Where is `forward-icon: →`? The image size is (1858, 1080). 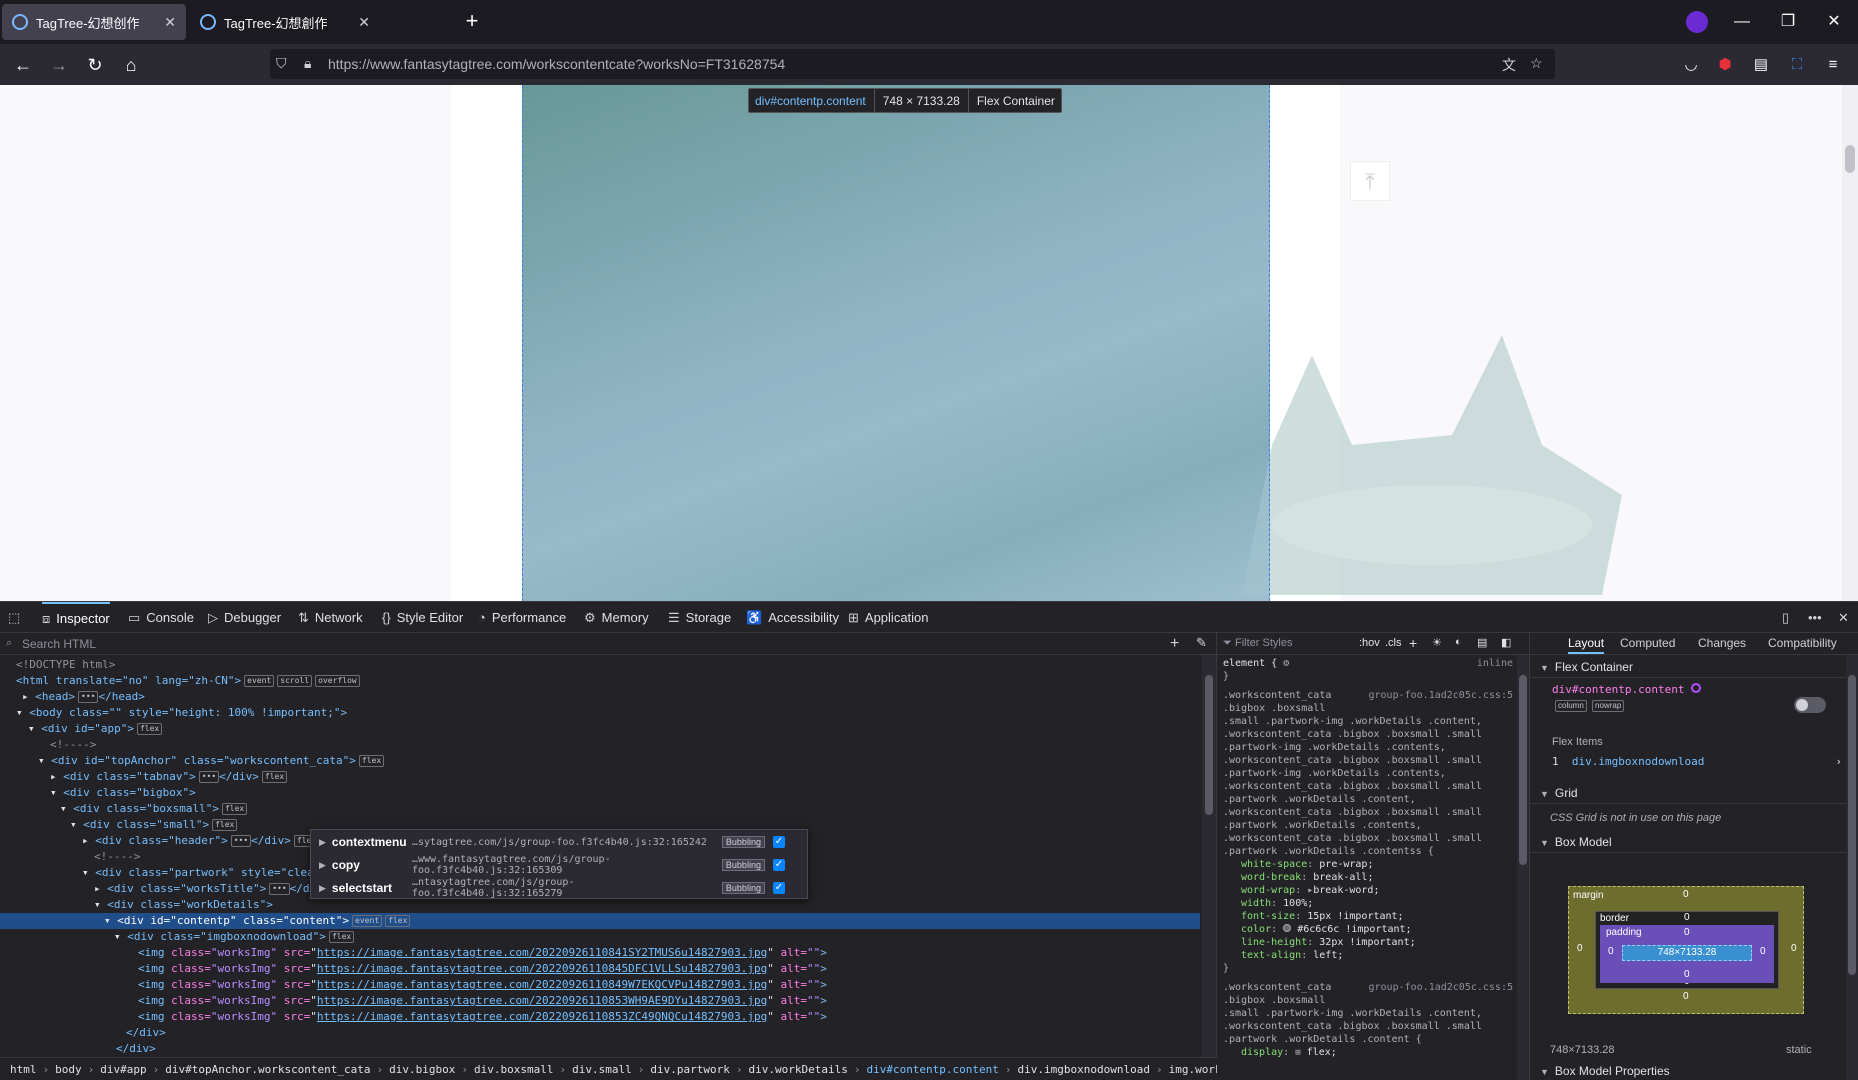
forward-icon: → is located at coordinates (59, 65).